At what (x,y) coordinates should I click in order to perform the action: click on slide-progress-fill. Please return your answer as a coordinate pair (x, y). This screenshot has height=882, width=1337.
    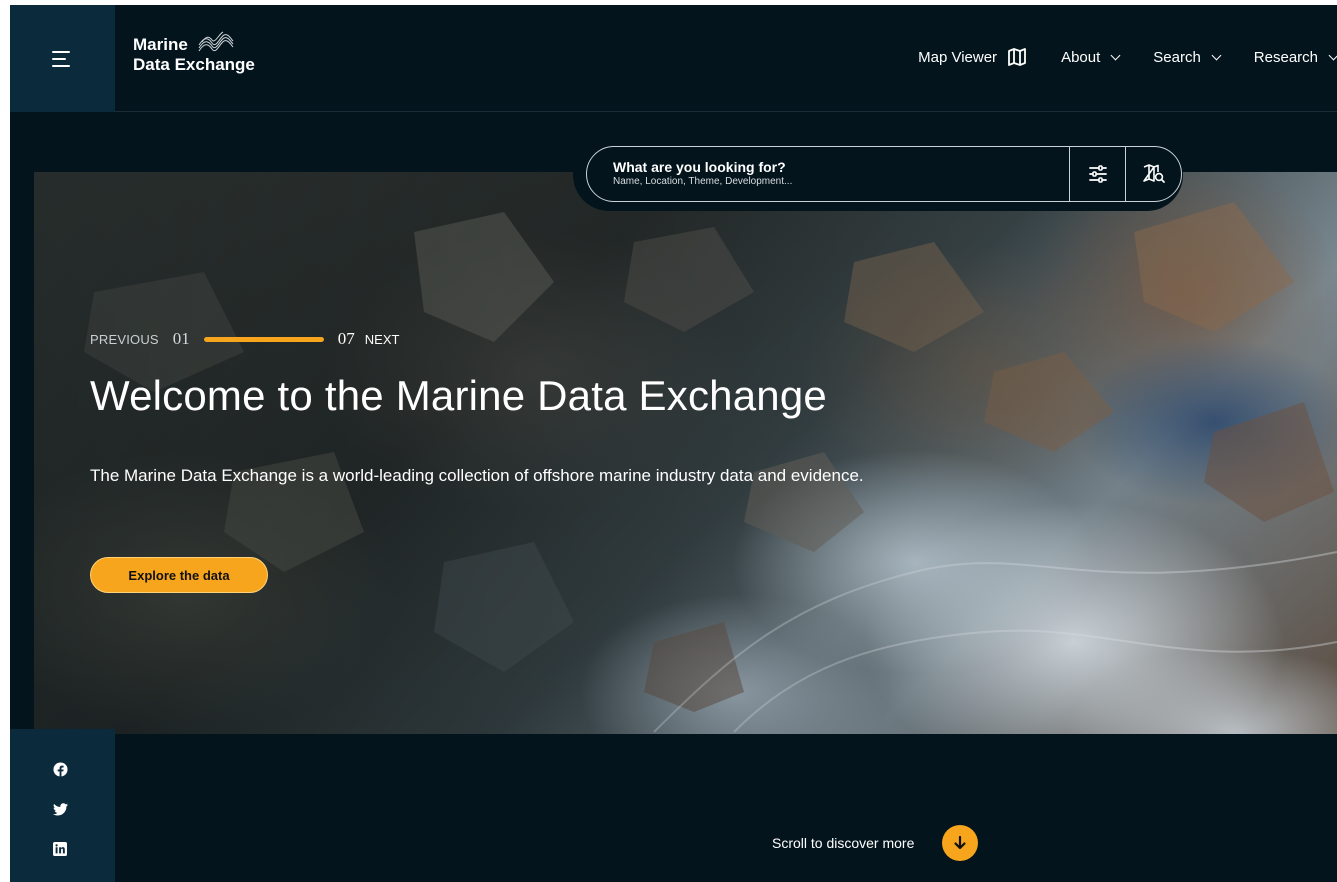
    Looking at the image, I should click on (263, 339).